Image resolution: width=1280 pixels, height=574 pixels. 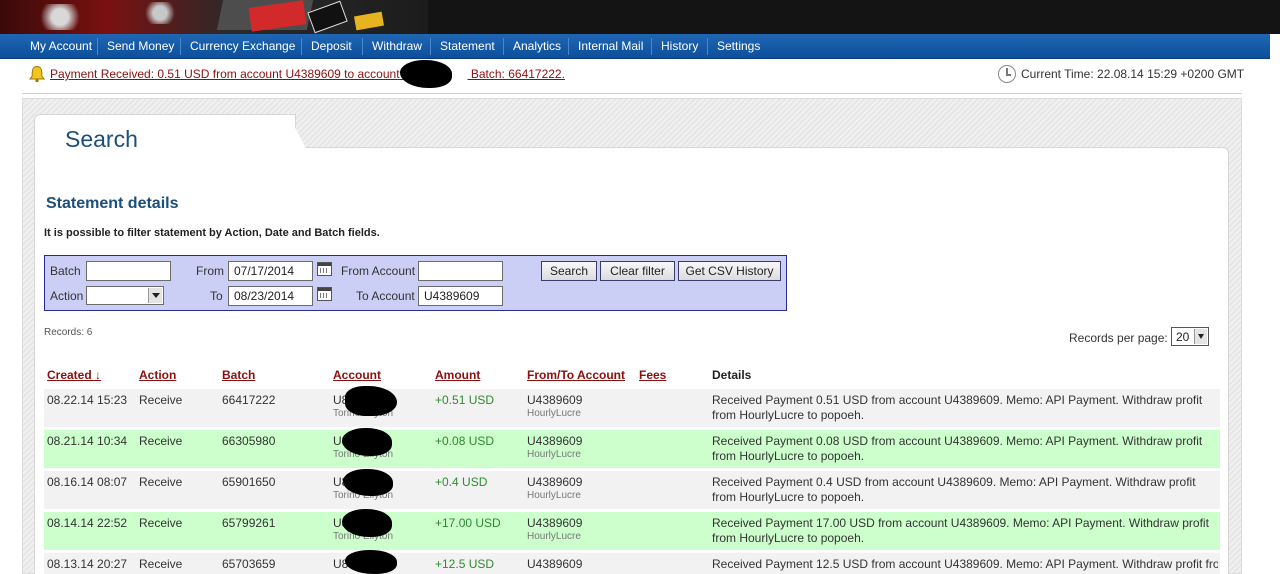 What do you see at coordinates (331, 46) in the screenshot?
I see `nav-deposit: Deposit` at bounding box center [331, 46].